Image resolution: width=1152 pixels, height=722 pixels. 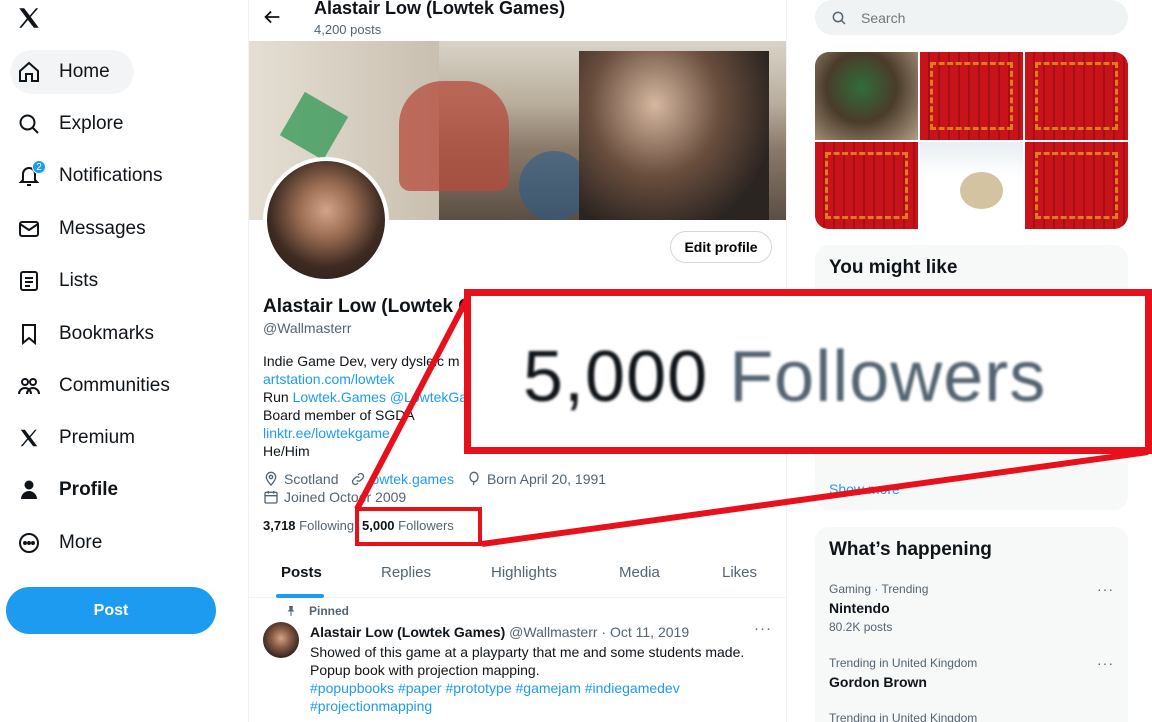 What do you see at coordinates (639, 572) in the screenshot?
I see `tab-media: Media` at bounding box center [639, 572].